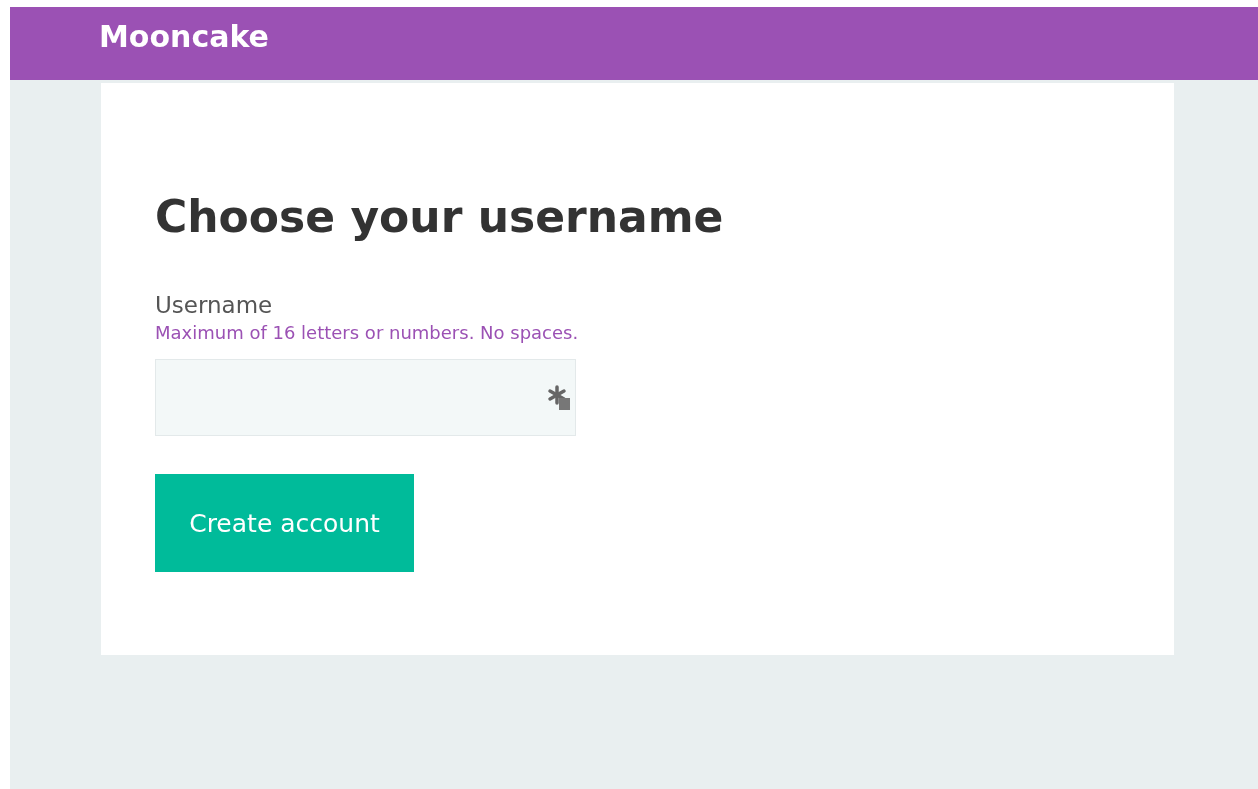 Image resolution: width=1258 pixels, height=789 pixels. Describe the element at coordinates (214, 305) in the screenshot. I see `field-label: Username` at that location.